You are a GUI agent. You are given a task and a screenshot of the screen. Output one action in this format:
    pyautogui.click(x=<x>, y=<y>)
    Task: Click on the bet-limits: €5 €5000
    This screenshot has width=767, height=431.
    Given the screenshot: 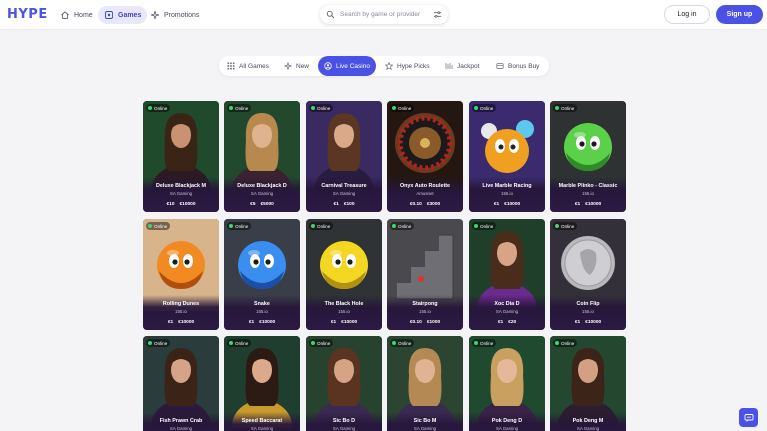 What is the action you would take?
    pyautogui.click(x=262, y=204)
    